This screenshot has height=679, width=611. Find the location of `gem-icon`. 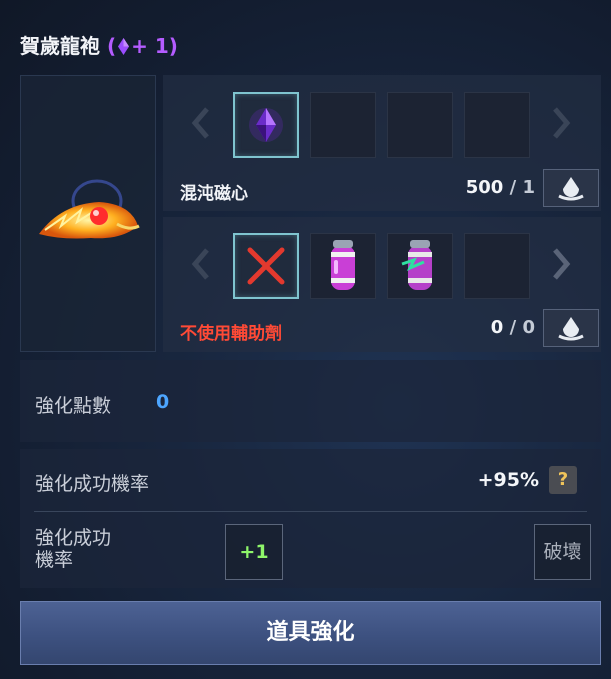

gem-icon is located at coordinates (124, 46).